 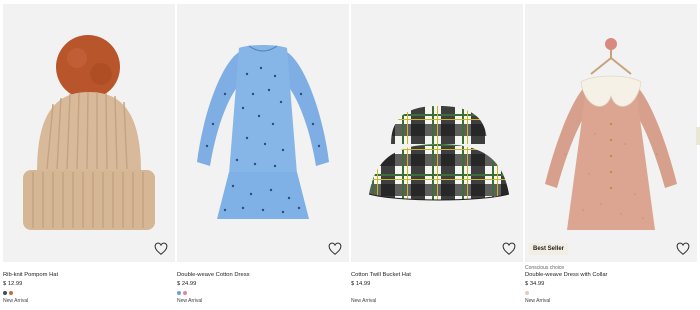 What do you see at coordinates (545, 268) in the screenshot?
I see `conscious-choice-label: Conscious choice` at bounding box center [545, 268].